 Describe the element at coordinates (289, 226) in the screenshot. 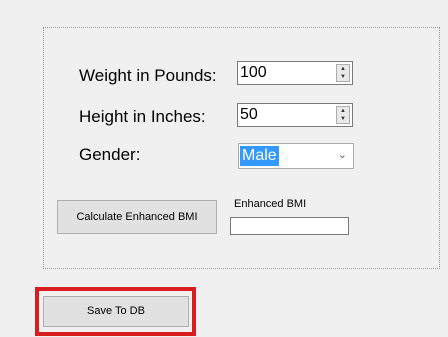

I see `enhanced-bmi-field` at that location.